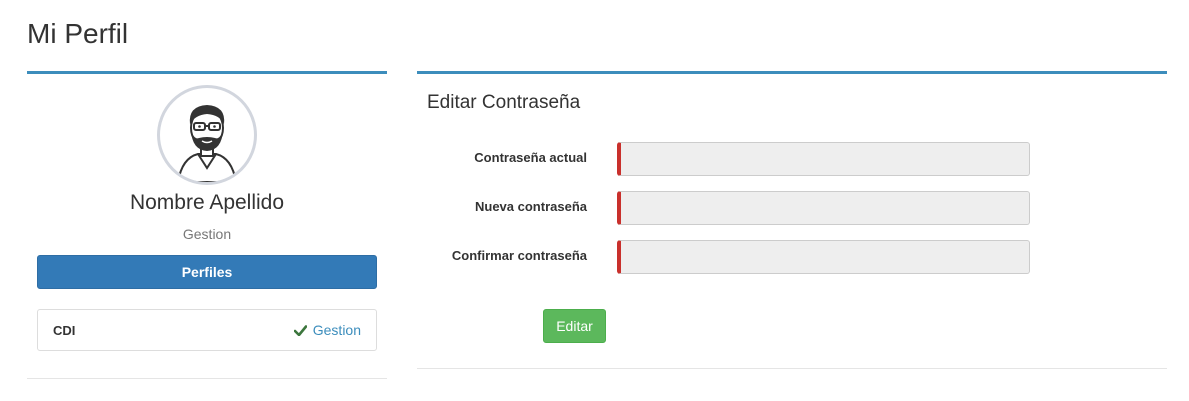 The width and height of the screenshot is (1189, 401). Describe the element at coordinates (531, 206) in the screenshot. I see `new-password-label: Nueva contraseña` at that location.